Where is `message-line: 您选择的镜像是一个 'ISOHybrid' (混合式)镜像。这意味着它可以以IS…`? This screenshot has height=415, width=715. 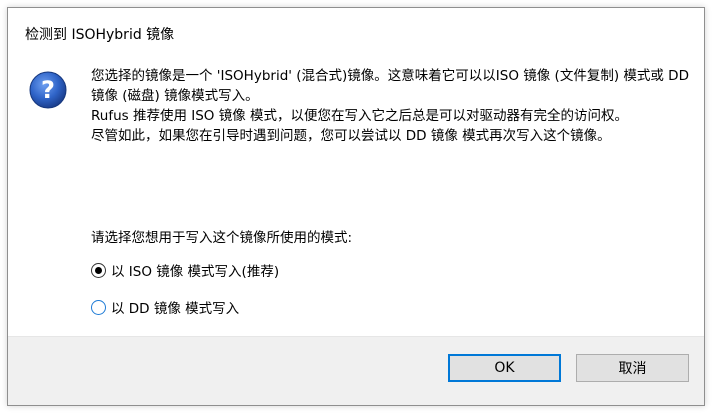
message-line: 您选择的镜像是一个 'ISOHybrid' (混合式)镜像。这意味着它可以以IS… is located at coordinates (390, 86).